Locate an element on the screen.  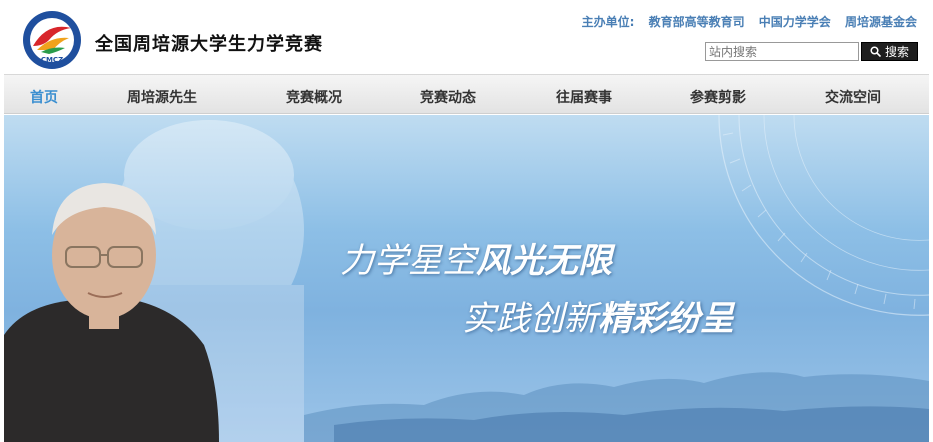
search-icon is located at coordinates (875, 51).